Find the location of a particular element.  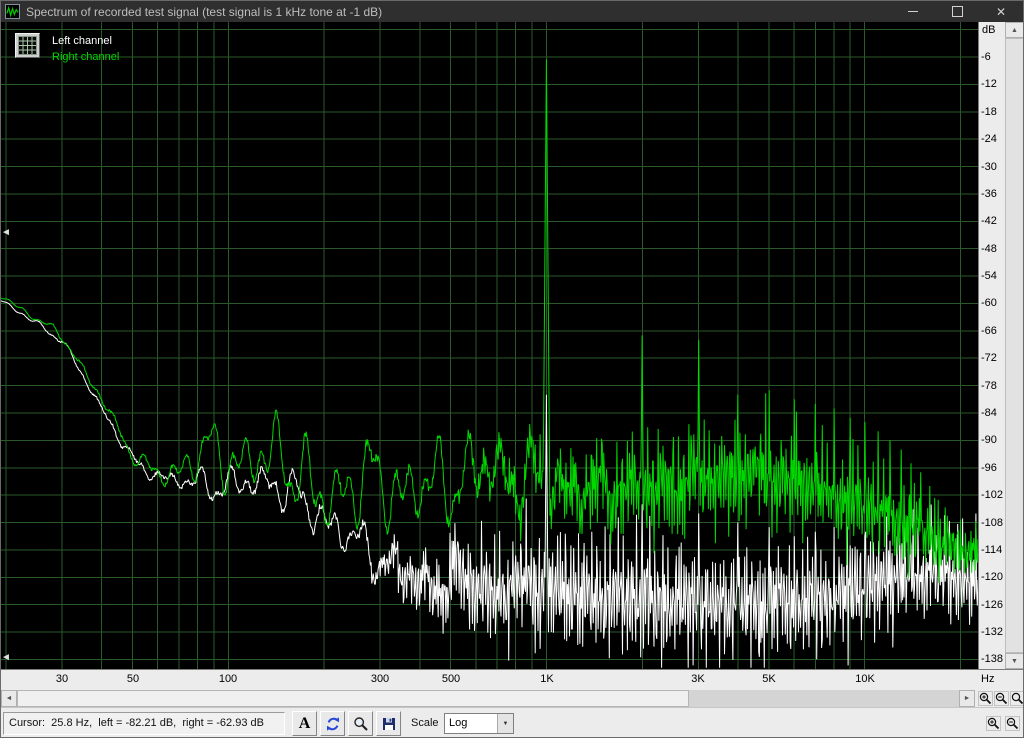

maximize-button is located at coordinates (957, 11).